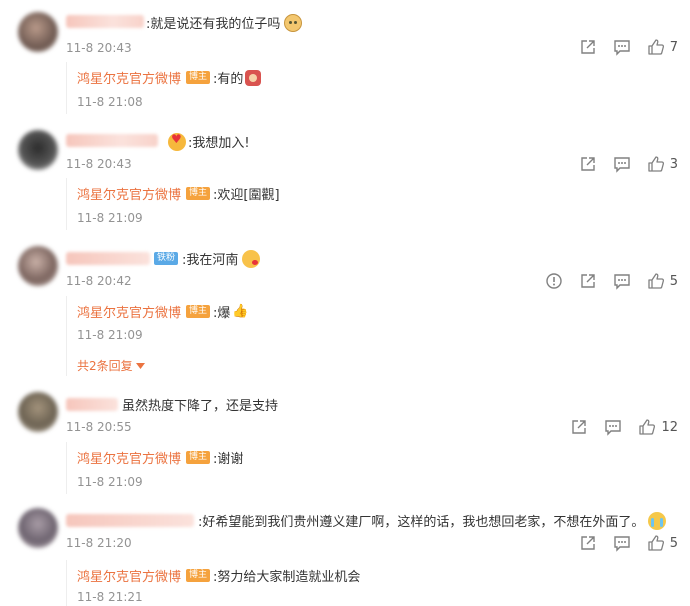  I want to click on reply-time: 11-8 21:08, so click(110, 102).